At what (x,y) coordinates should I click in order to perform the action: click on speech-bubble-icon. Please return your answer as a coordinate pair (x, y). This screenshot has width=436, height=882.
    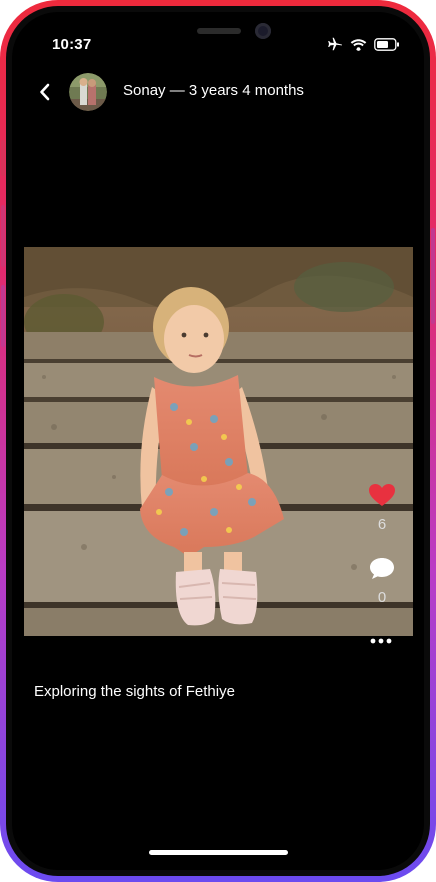
    Looking at the image, I should click on (382, 568).